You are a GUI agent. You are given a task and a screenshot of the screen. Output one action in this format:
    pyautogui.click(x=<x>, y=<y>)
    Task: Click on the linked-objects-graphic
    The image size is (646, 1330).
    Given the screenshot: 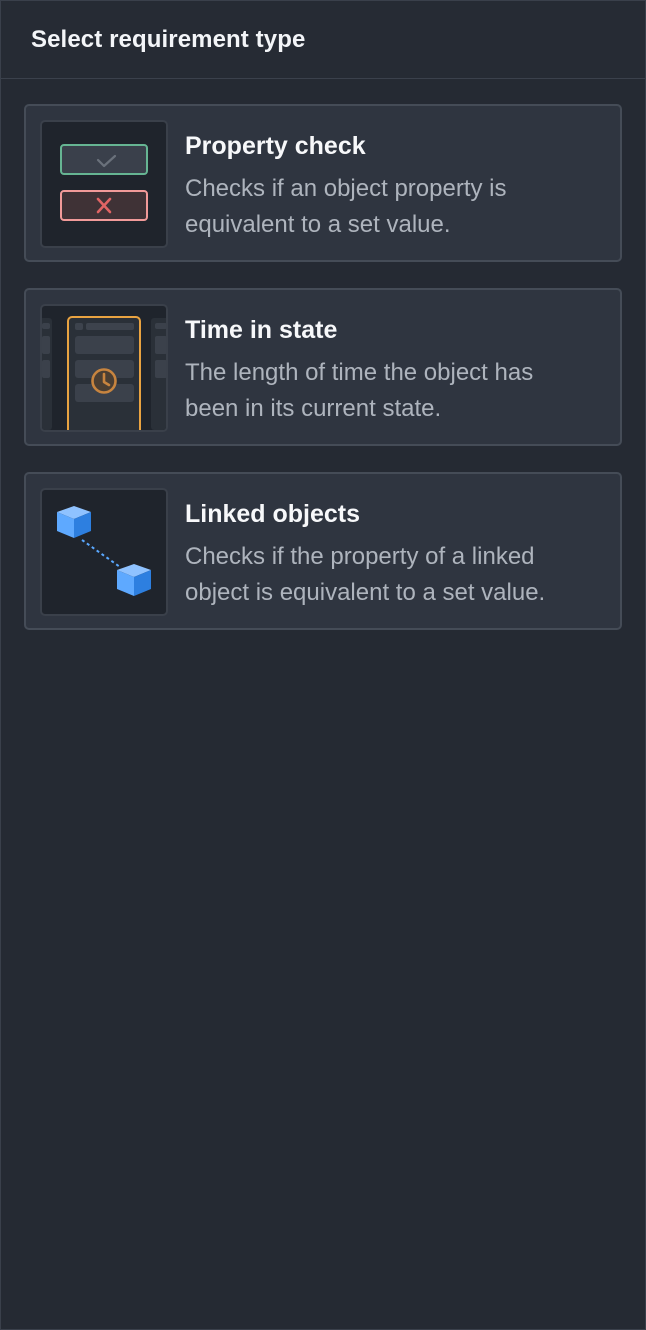 What is the action you would take?
    pyautogui.click(x=104, y=551)
    